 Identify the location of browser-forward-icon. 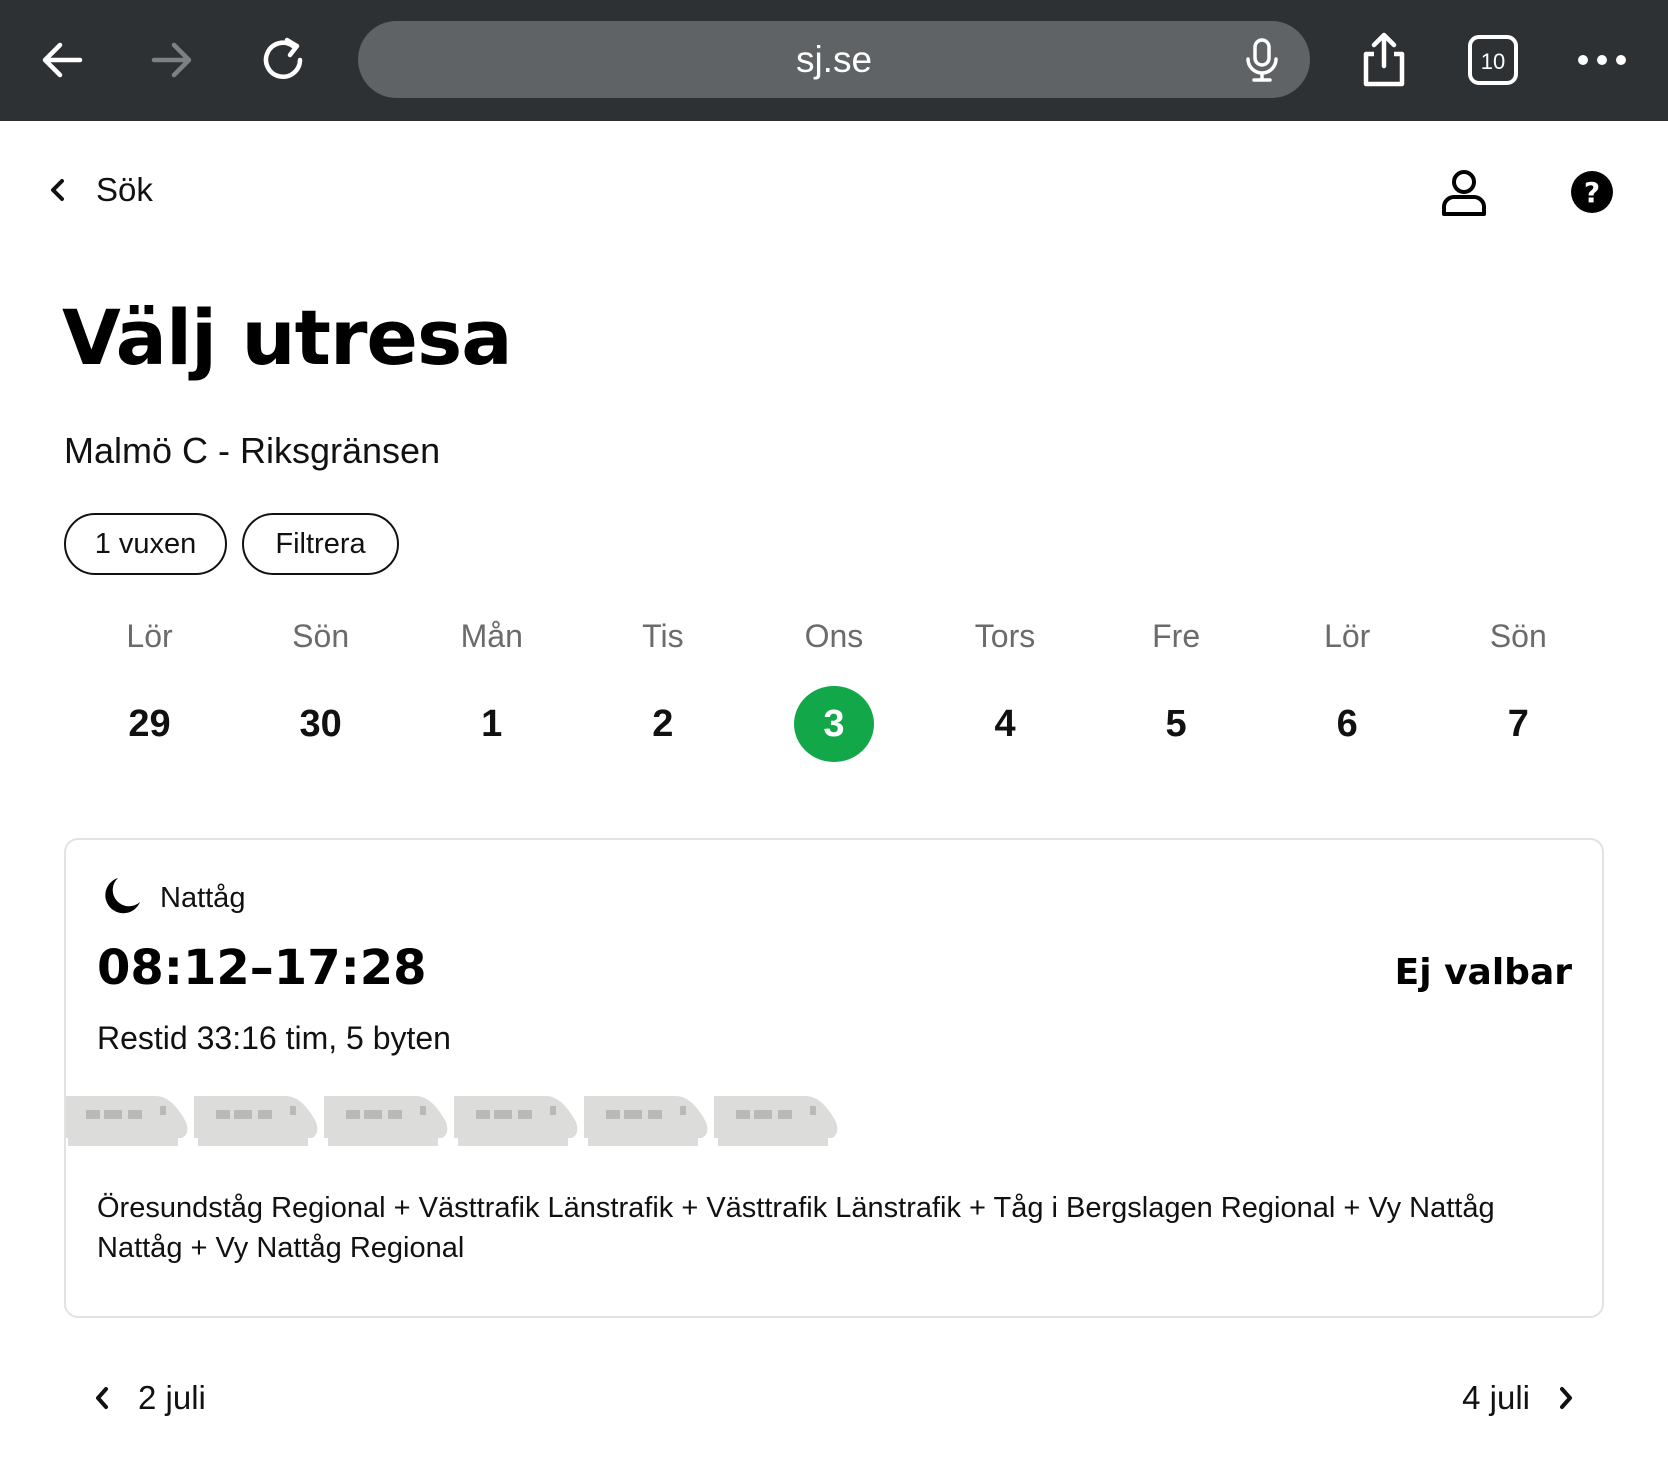
(172, 60).